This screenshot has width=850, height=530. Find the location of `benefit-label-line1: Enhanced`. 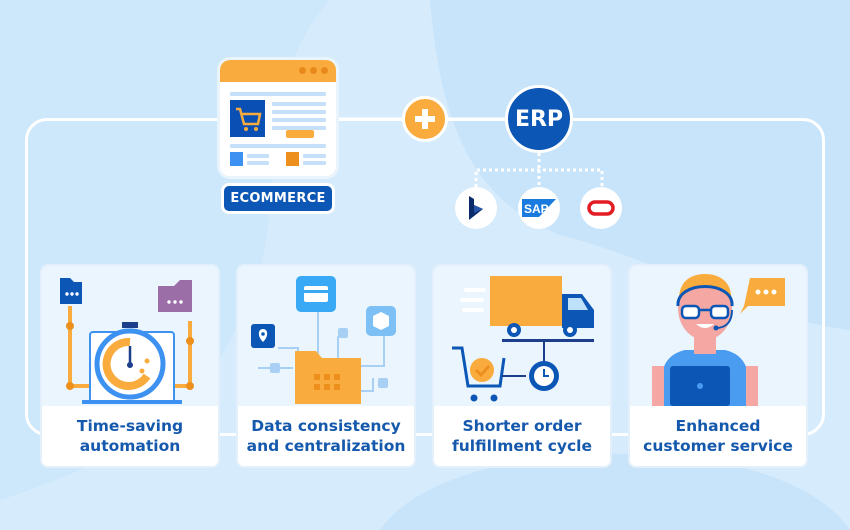

benefit-label-line1: Enhanced is located at coordinates (718, 426).